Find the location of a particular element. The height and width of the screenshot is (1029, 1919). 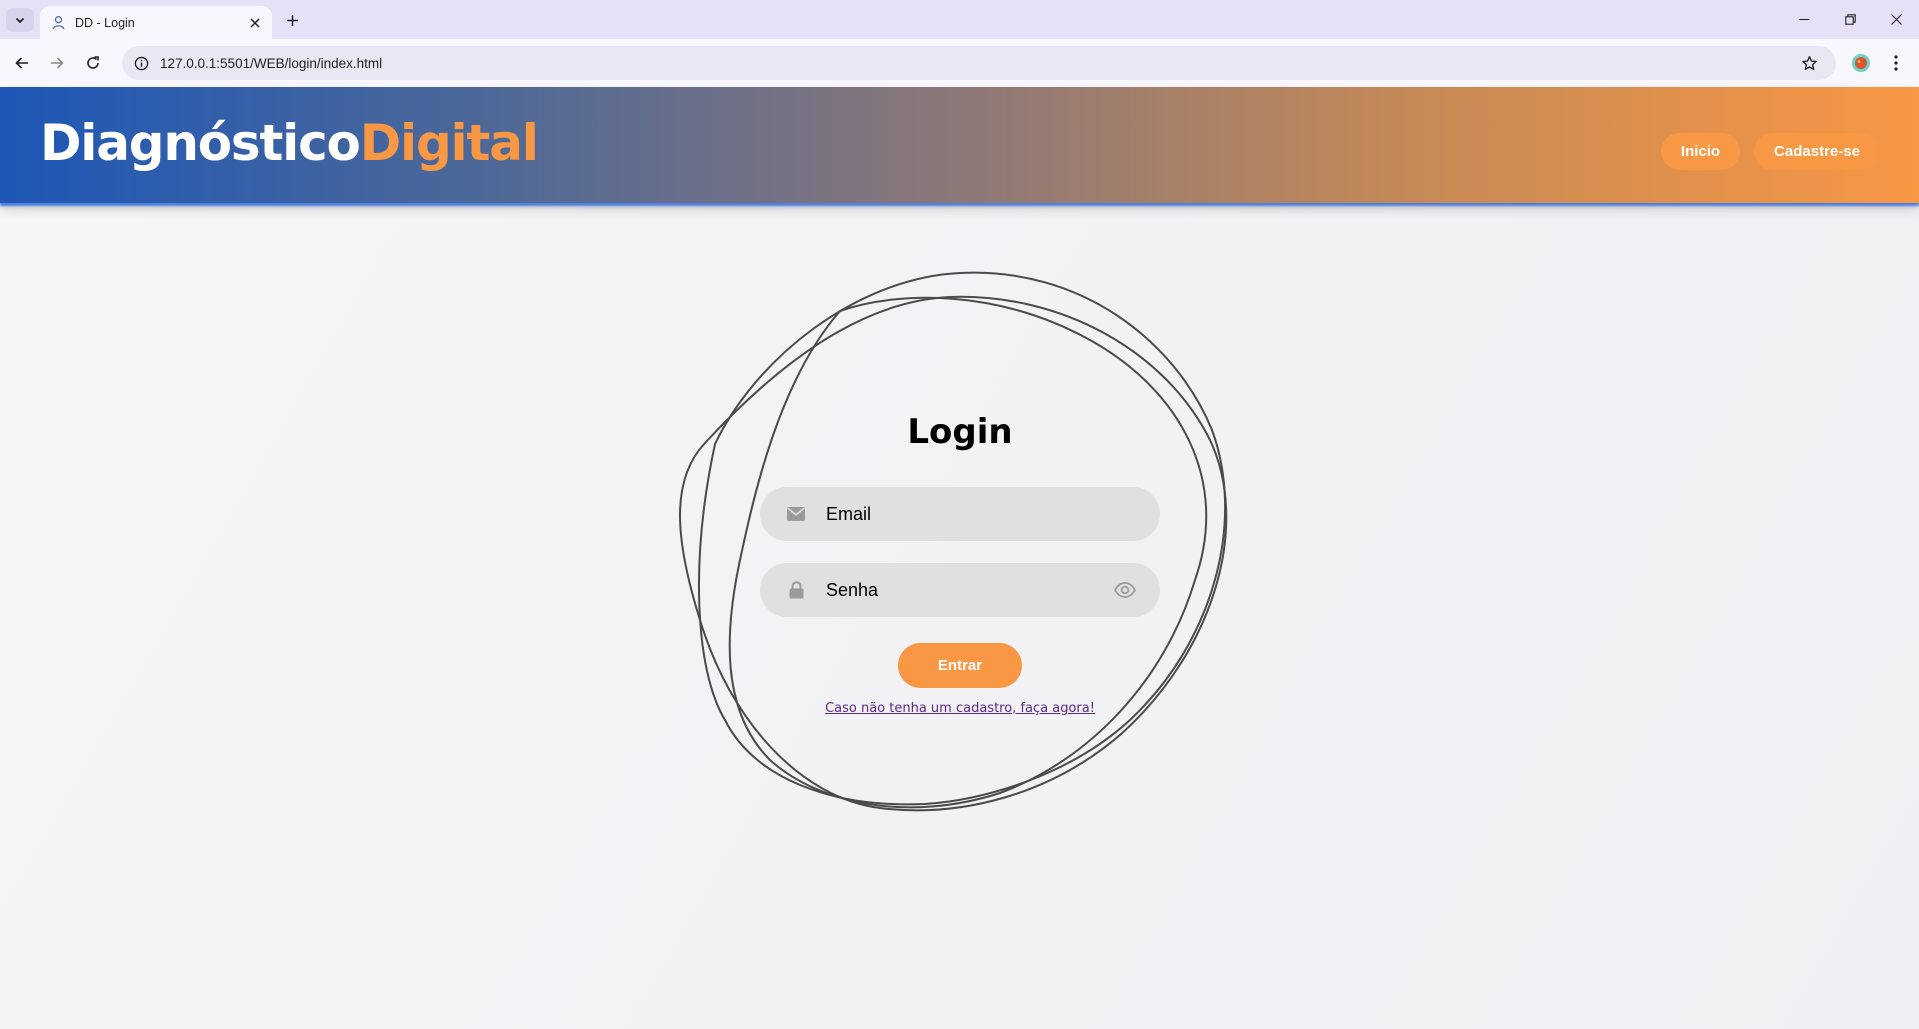

lock-icon is located at coordinates (796, 590).